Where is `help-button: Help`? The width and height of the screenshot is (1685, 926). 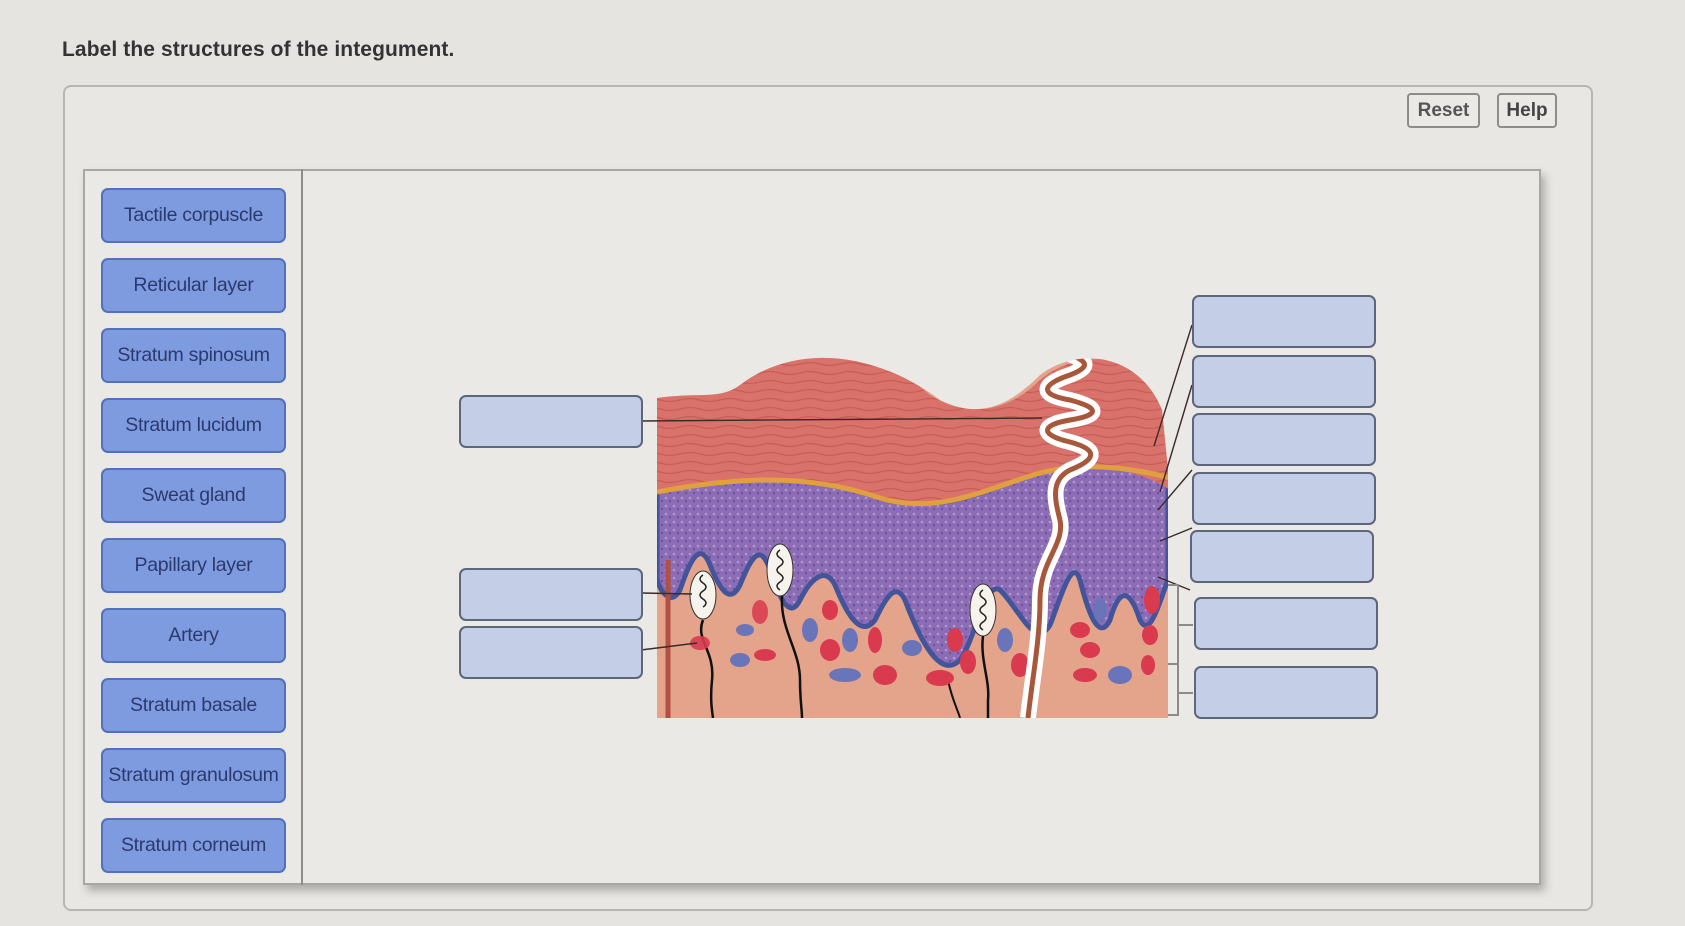 help-button: Help is located at coordinates (1527, 110).